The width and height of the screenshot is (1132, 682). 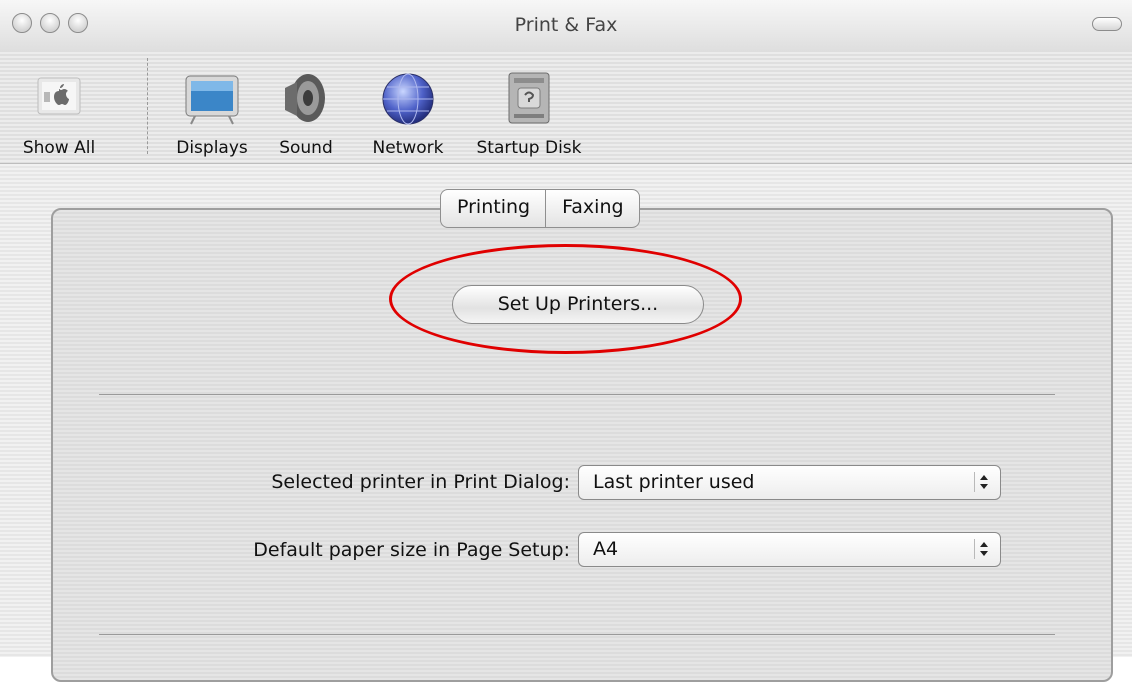 What do you see at coordinates (212, 148) in the screenshot?
I see `toolbar-label-displays: Displays` at bounding box center [212, 148].